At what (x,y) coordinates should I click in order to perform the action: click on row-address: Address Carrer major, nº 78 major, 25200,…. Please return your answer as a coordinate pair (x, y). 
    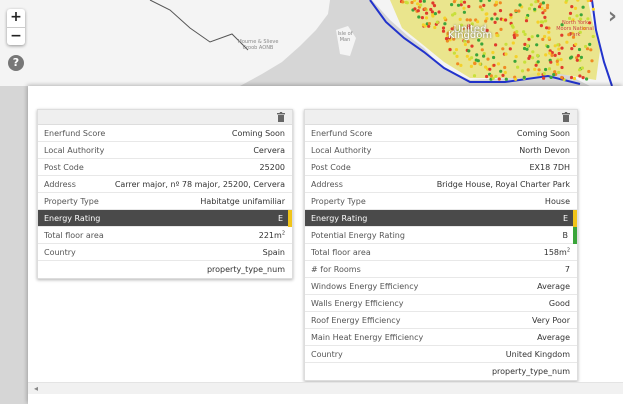
    Looking at the image, I should click on (165, 184).